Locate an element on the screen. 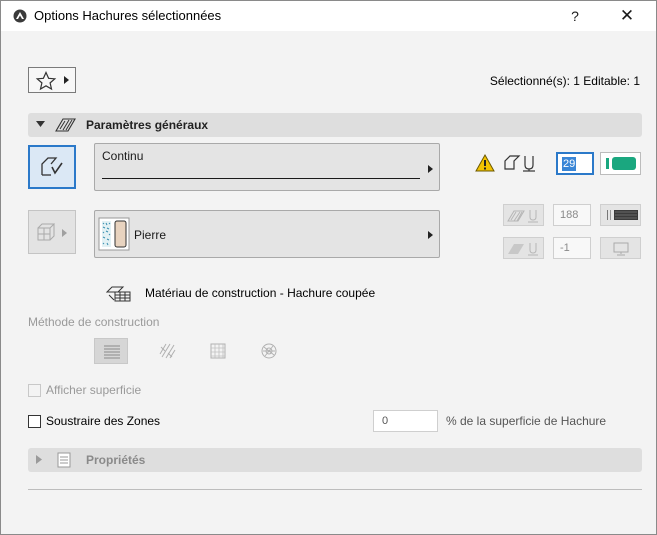 The image size is (657, 535). method-grid-button is located at coordinates (218, 351).